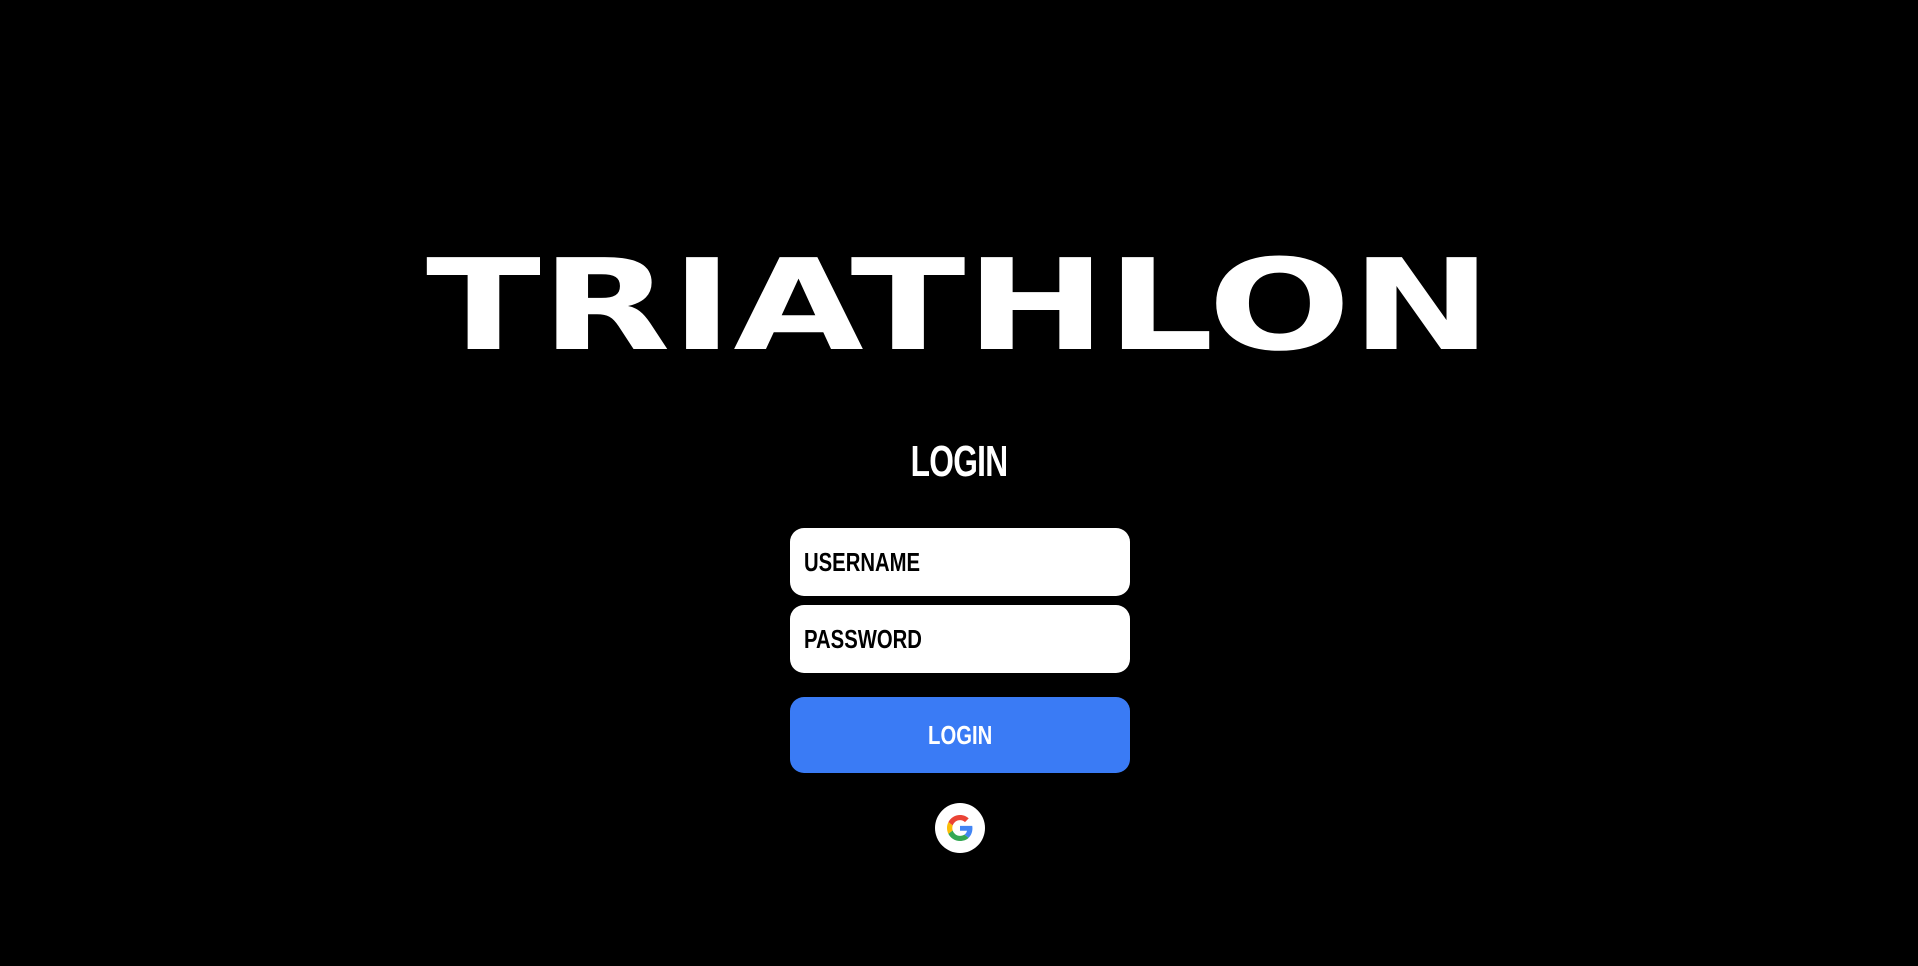 This screenshot has height=966, width=1918. I want to click on username-input, so click(931, 562).